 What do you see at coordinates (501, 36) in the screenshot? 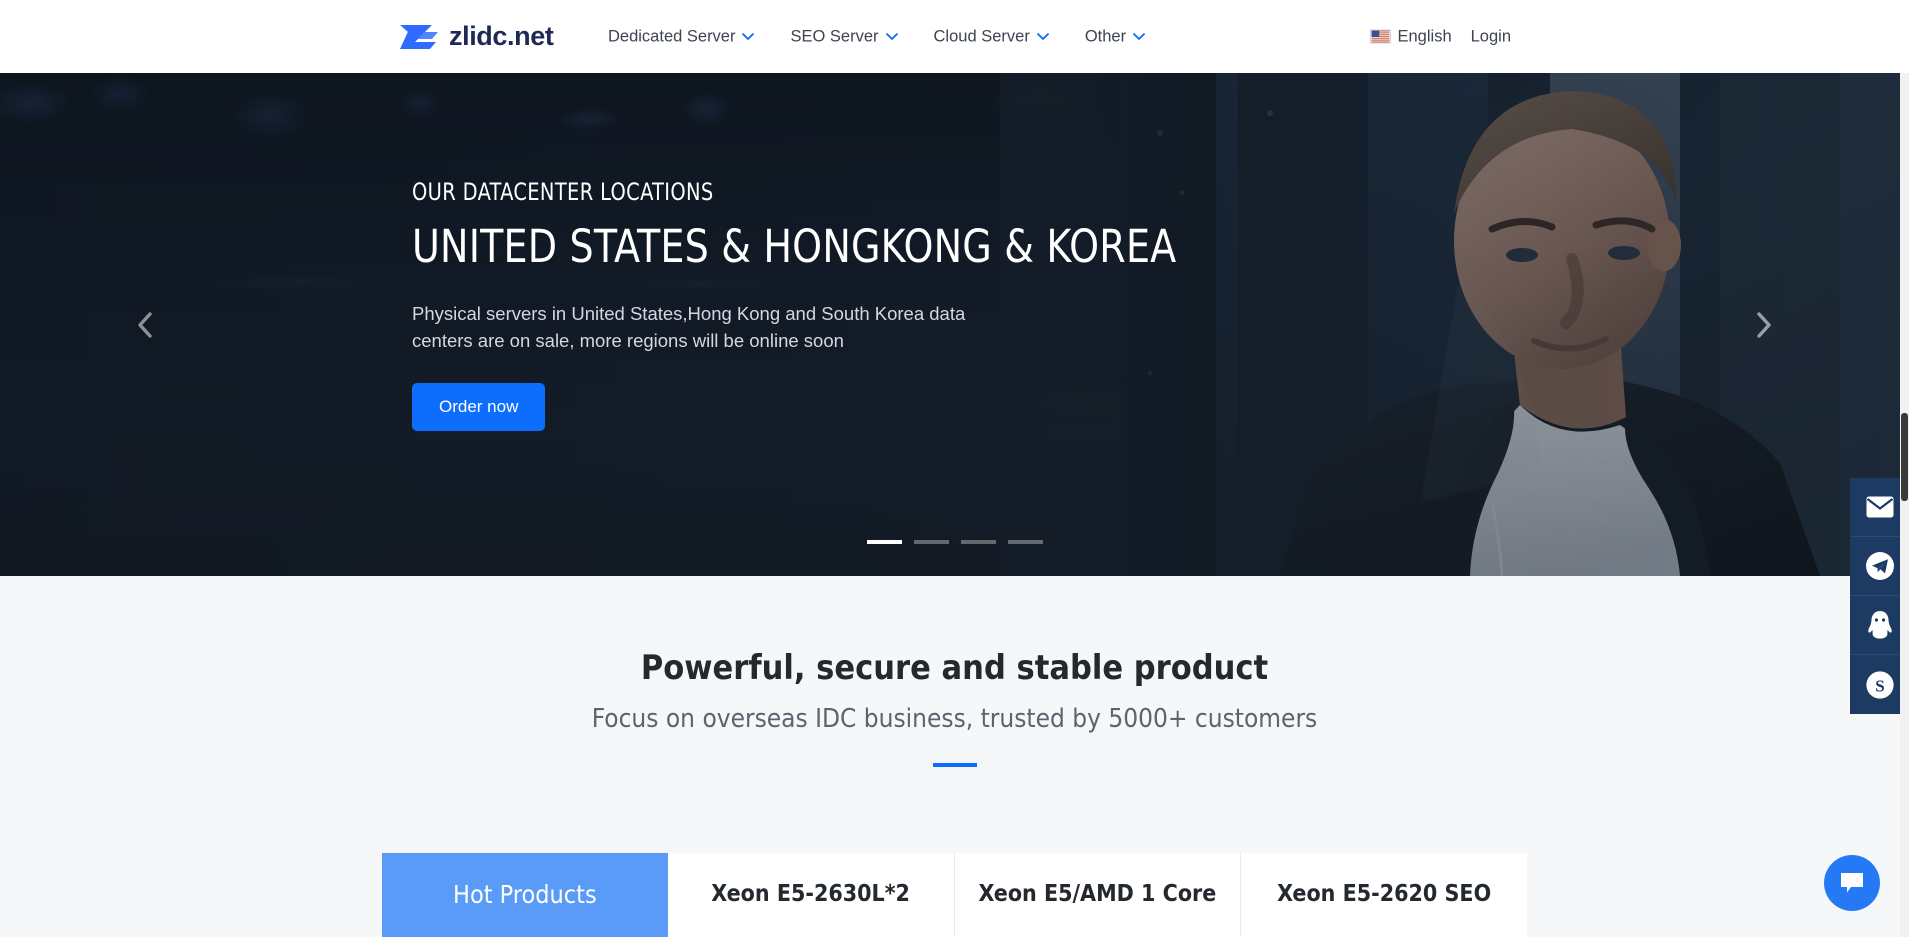
I see `logo-text: zlidc.net` at bounding box center [501, 36].